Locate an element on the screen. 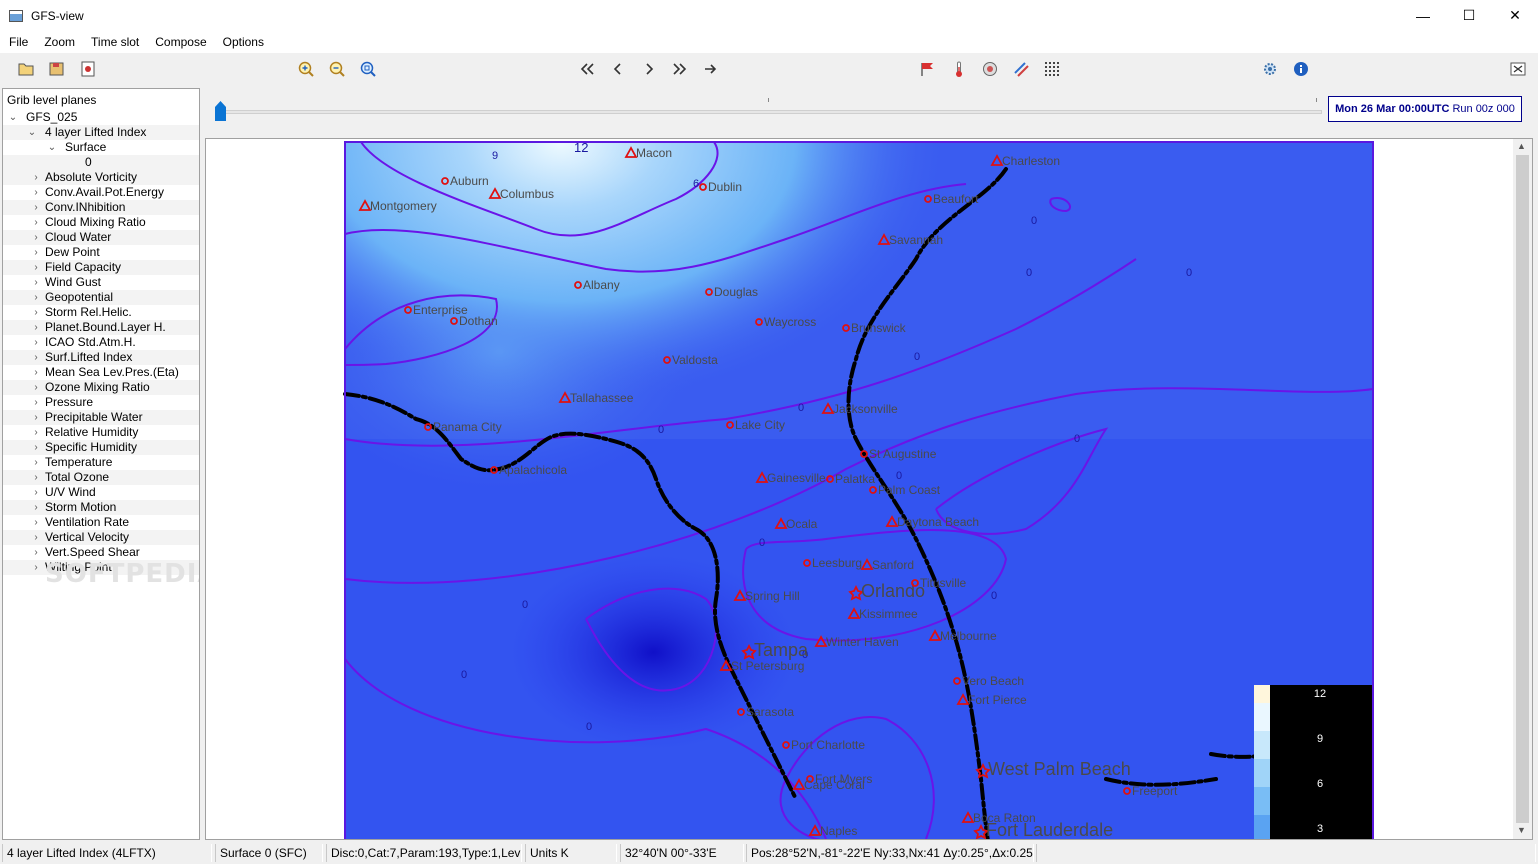 The width and height of the screenshot is (1538, 864). settings-file-icon is located at coordinates (88, 69).